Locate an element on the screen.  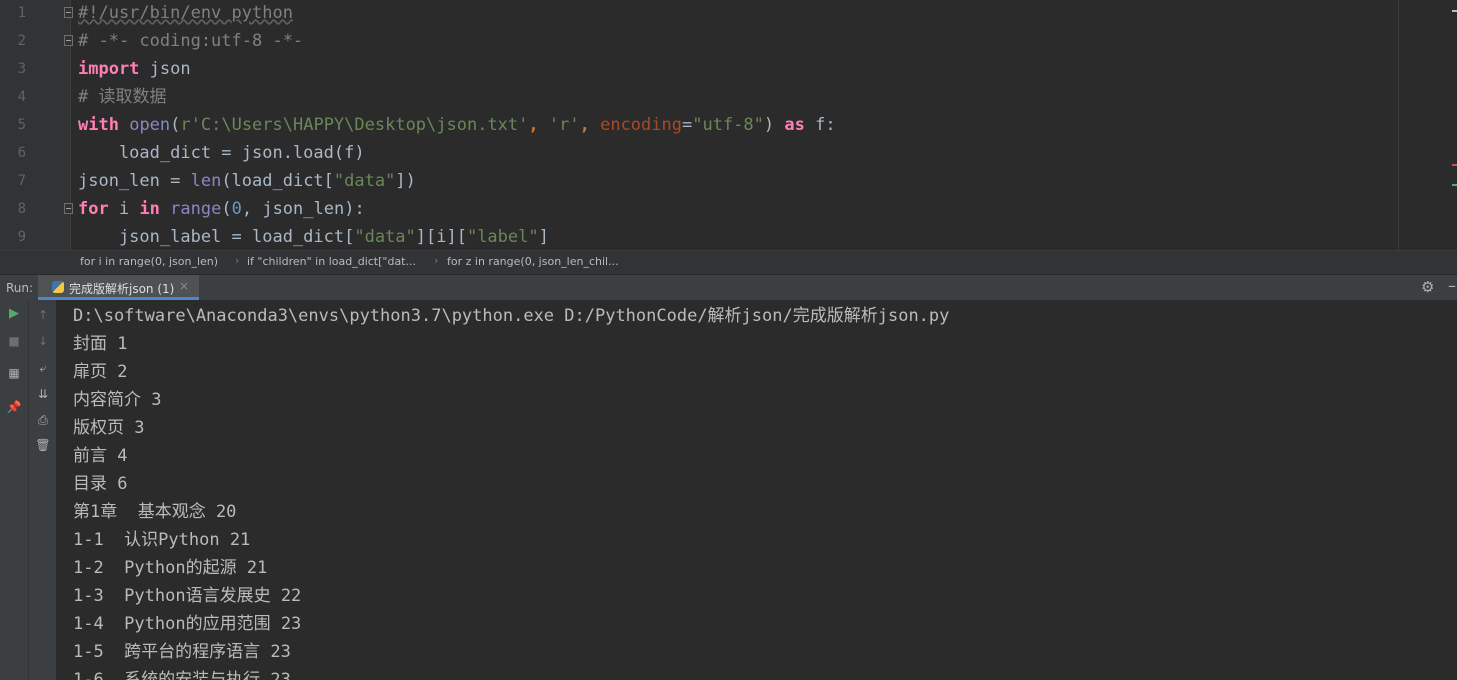
code-token: 0 is located at coordinates (236, 209).